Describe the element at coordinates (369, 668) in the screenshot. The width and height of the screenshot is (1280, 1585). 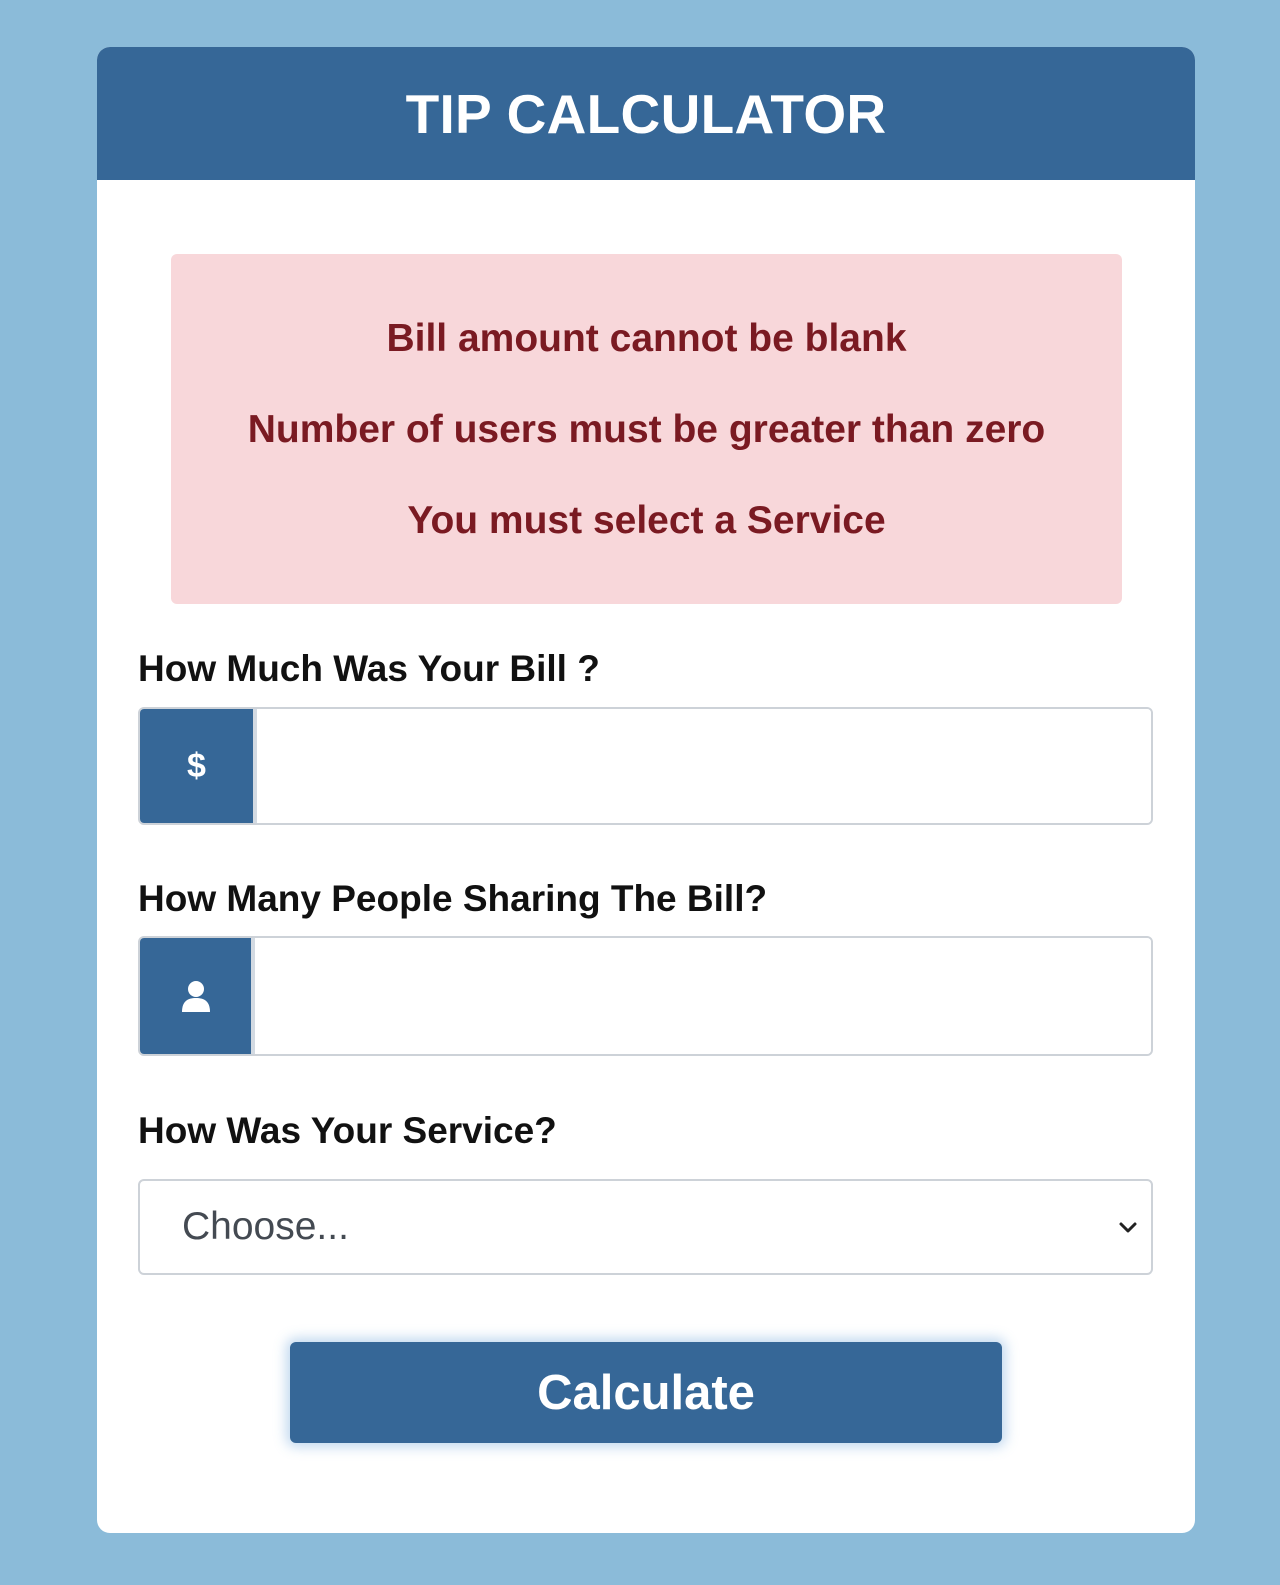
I see `bill-label: How Much Was Your Bill ?` at that location.